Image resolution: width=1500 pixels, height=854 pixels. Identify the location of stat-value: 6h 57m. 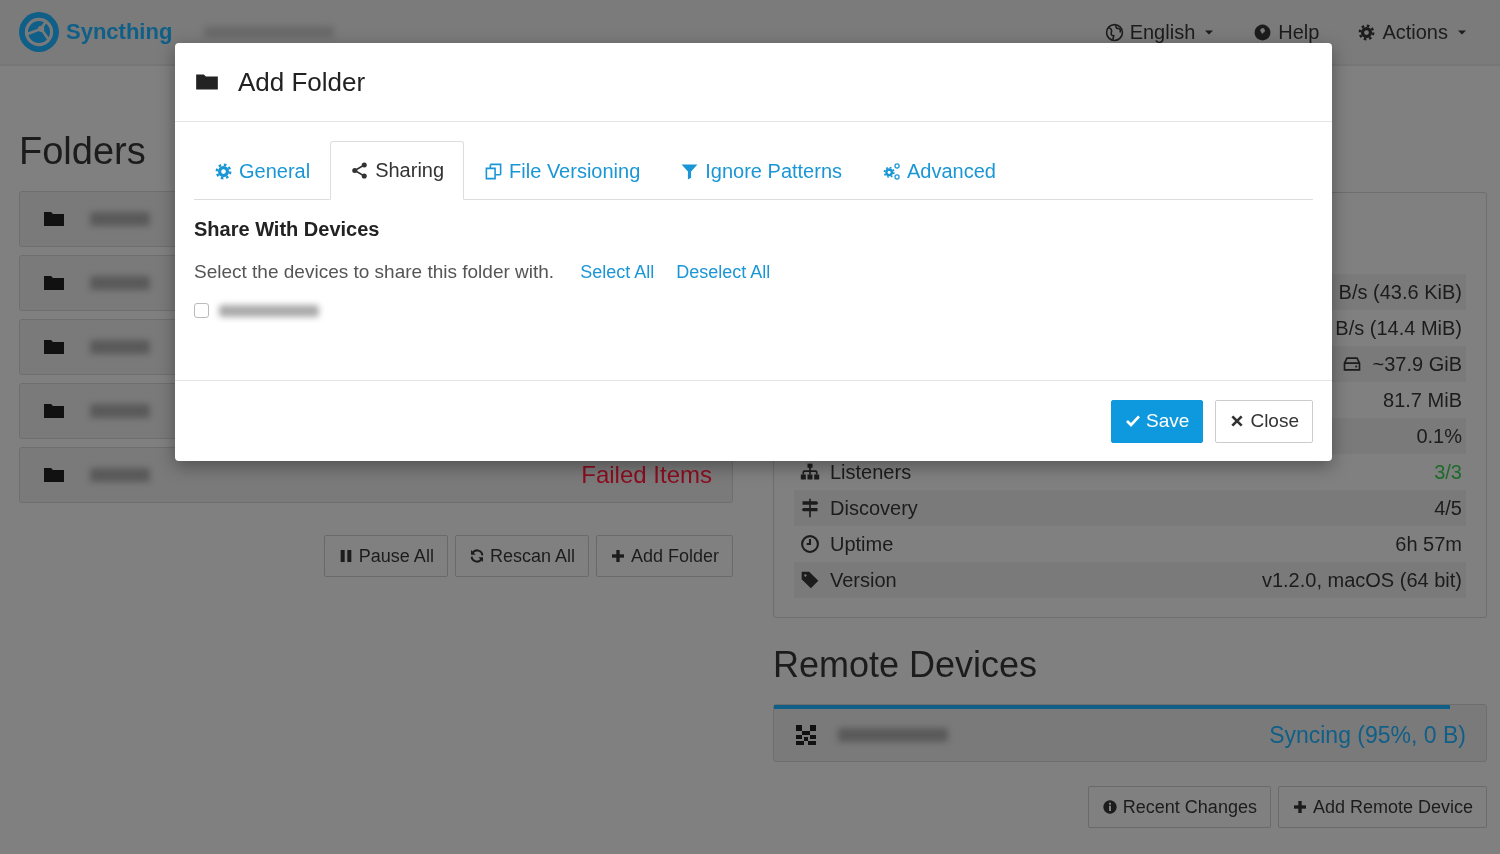
(1428, 544).